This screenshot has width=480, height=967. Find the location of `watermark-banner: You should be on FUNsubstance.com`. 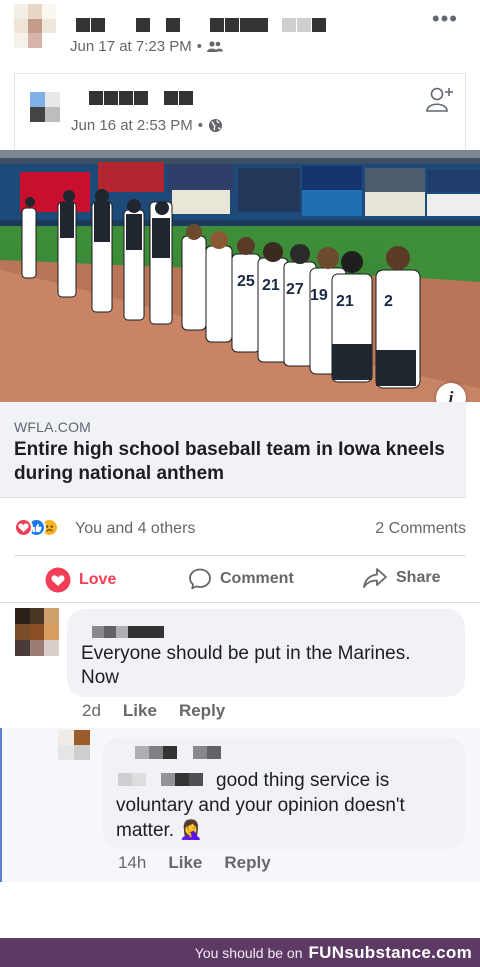

watermark-banner: You should be on FUNsubstance.com is located at coordinates (240, 952).